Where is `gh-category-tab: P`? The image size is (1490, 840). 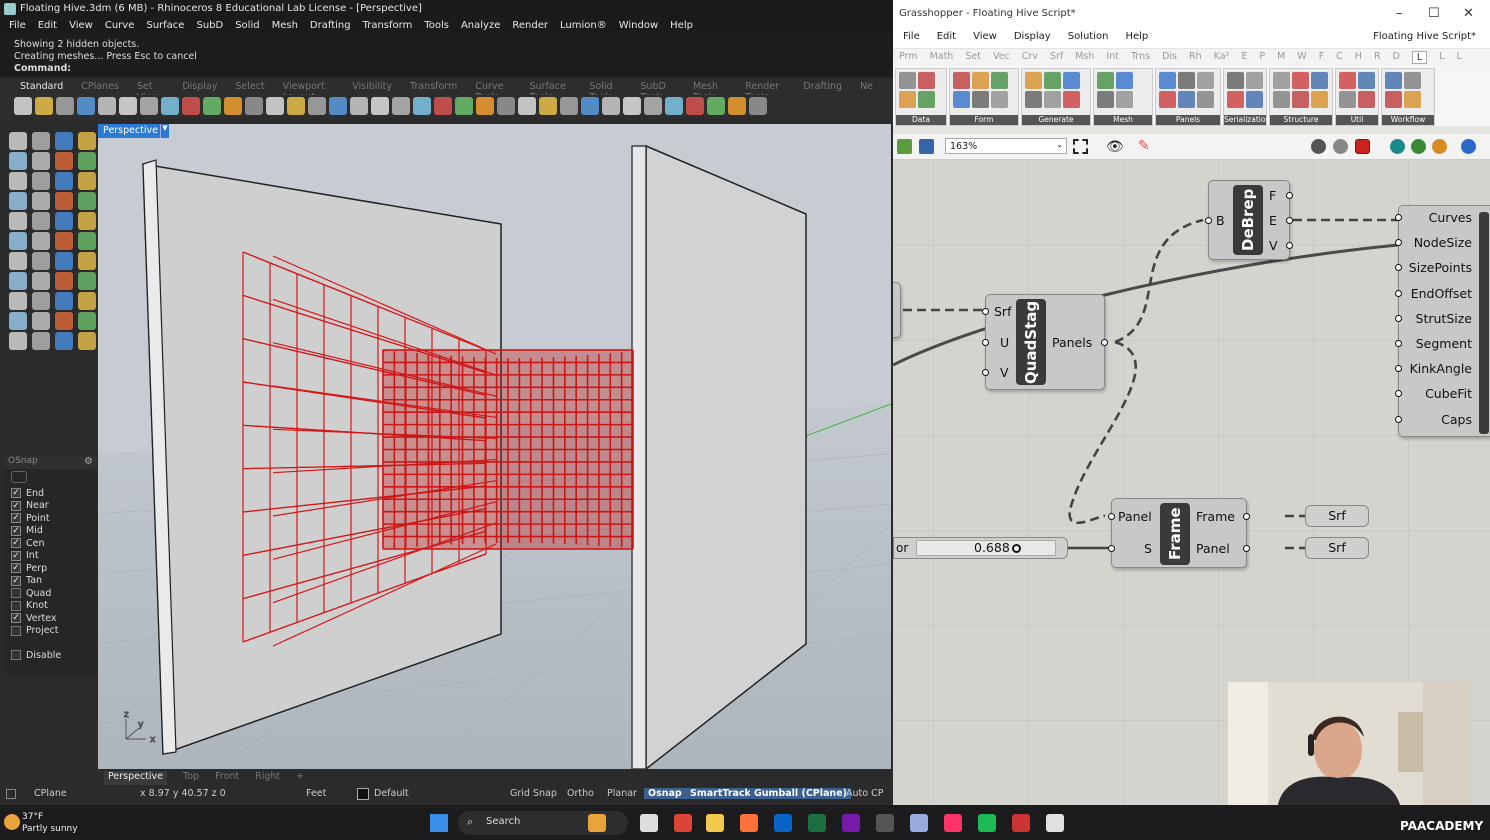
gh-category-tab: P is located at coordinates (1262, 57).